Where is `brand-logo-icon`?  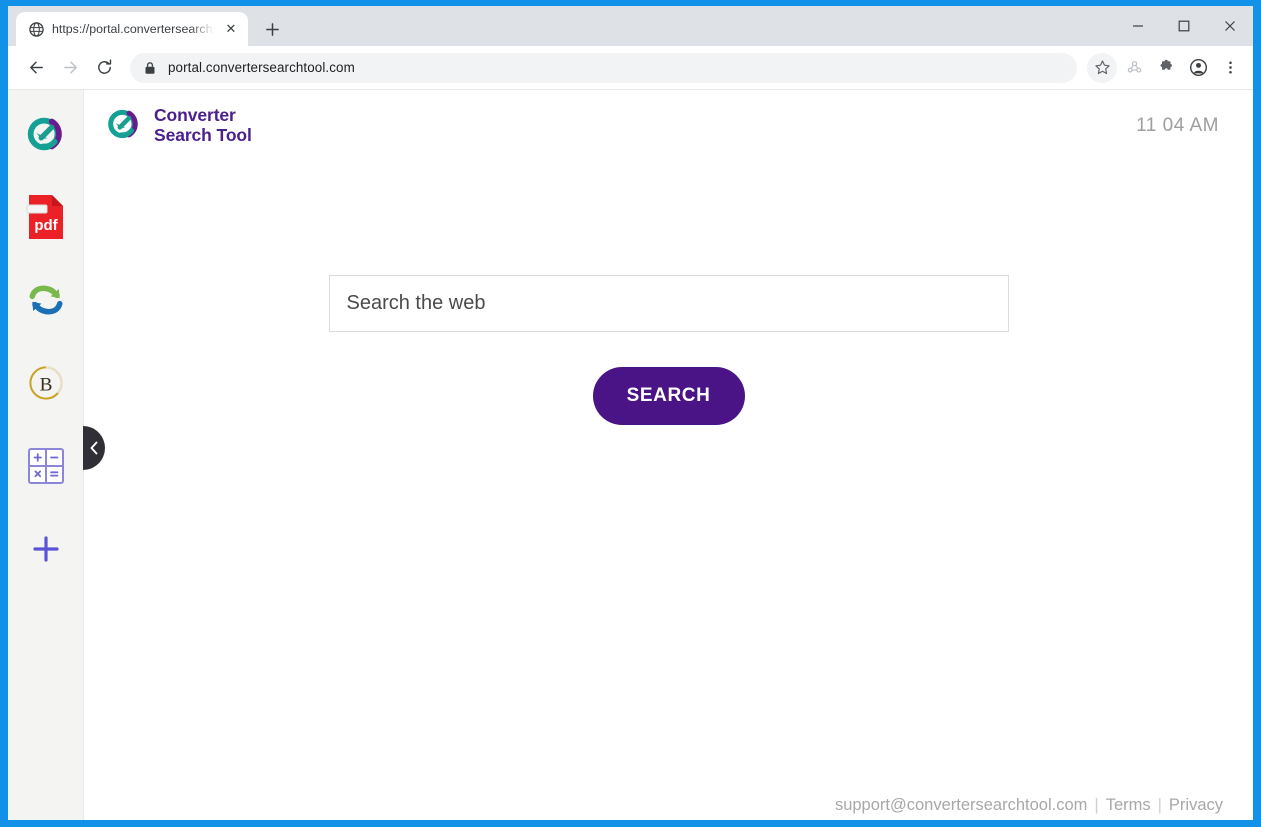 brand-logo-icon is located at coordinates (124, 126).